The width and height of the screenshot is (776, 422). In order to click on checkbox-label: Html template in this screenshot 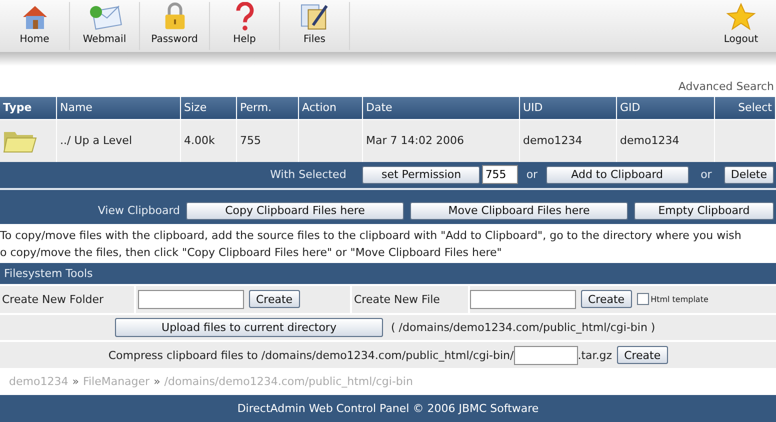, I will do `click(679, 299)`.